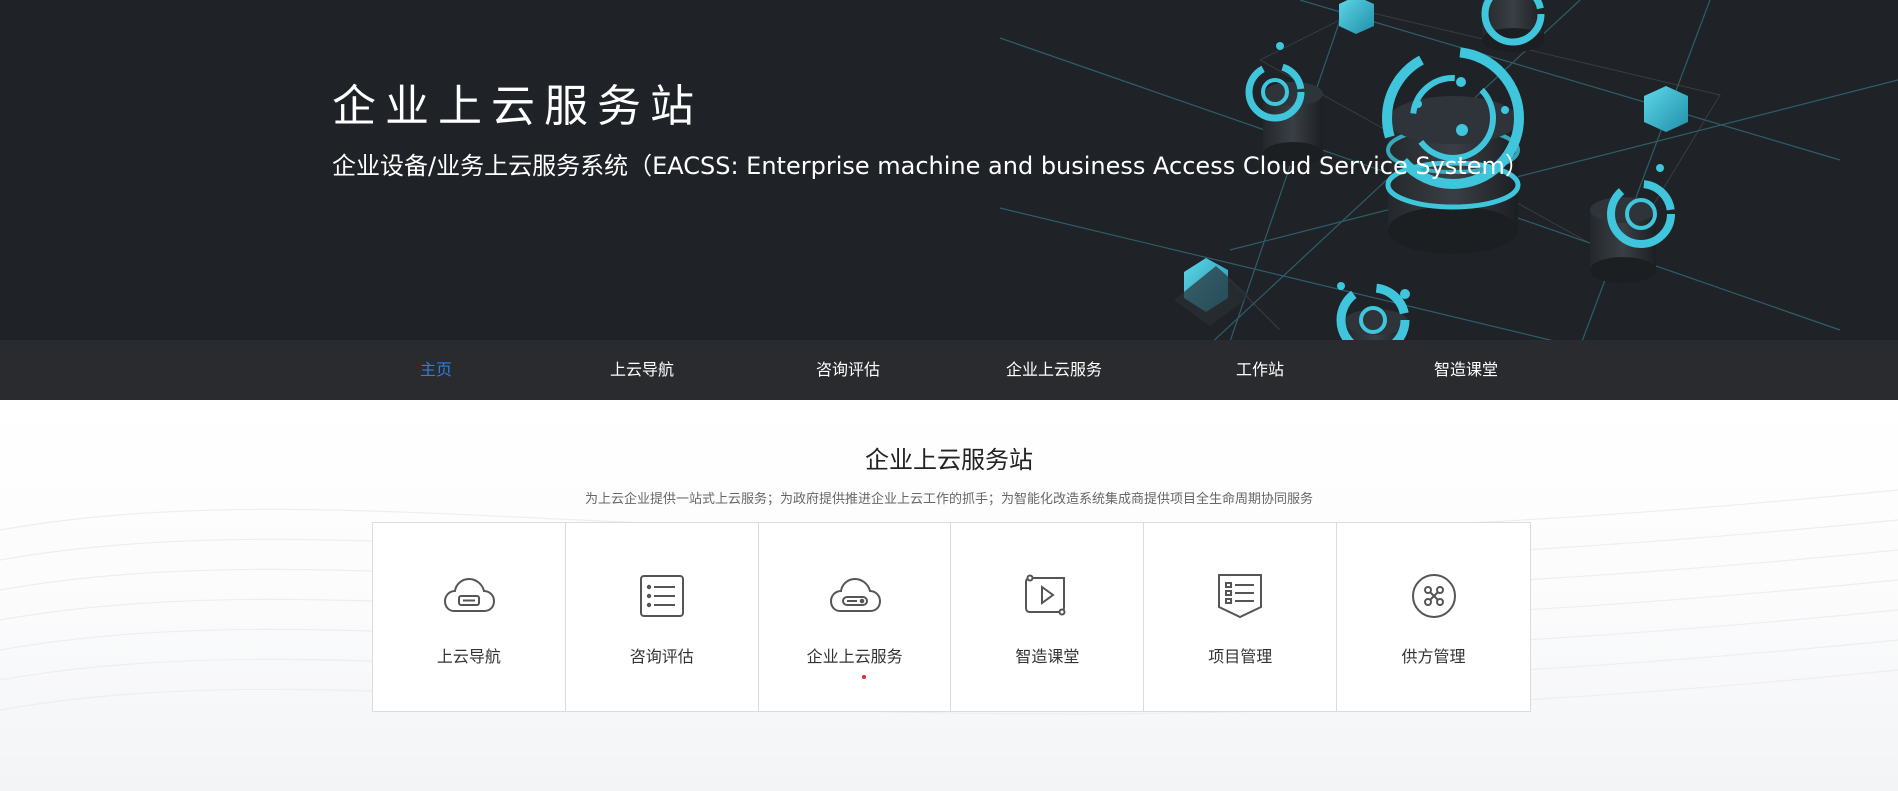  I want to click on video-icon, so click(1047, 596).